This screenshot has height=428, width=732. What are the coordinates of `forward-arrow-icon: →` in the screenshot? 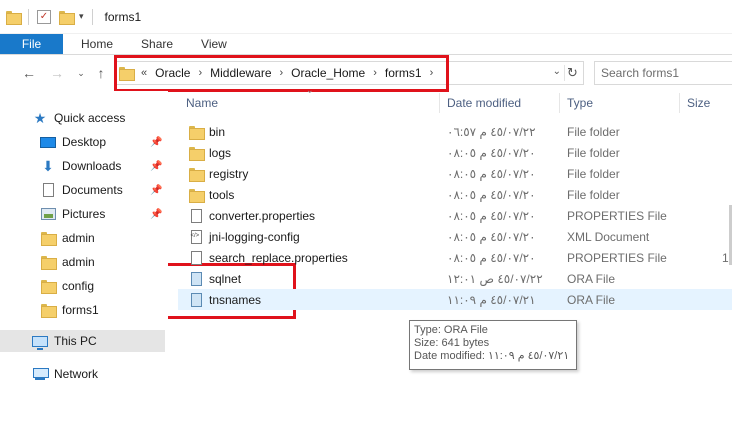 It's located at (57, 73).